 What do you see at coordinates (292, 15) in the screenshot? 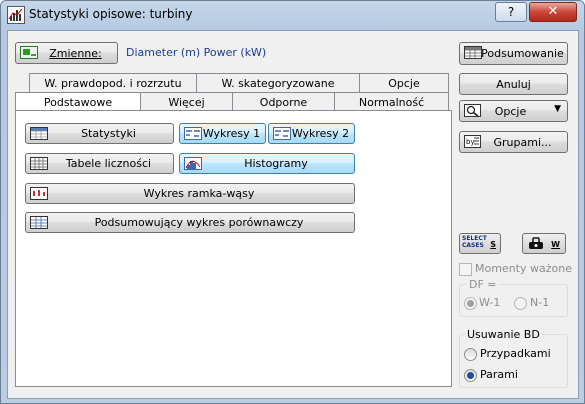
I see `title-bar: Statystyki opisowe: turbiny ? ✕` at bounding box center [292, 15].